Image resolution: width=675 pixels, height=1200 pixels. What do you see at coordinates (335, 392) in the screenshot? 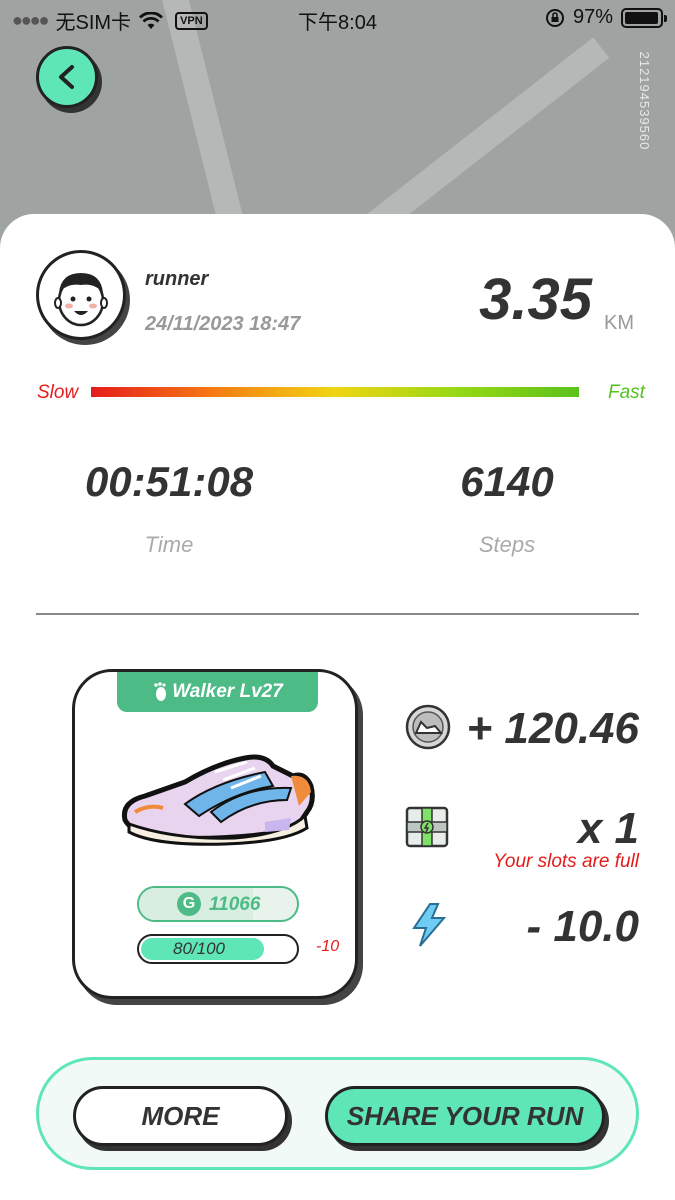
I see `speed-gradient-bar` at bounding box center [335, 392].